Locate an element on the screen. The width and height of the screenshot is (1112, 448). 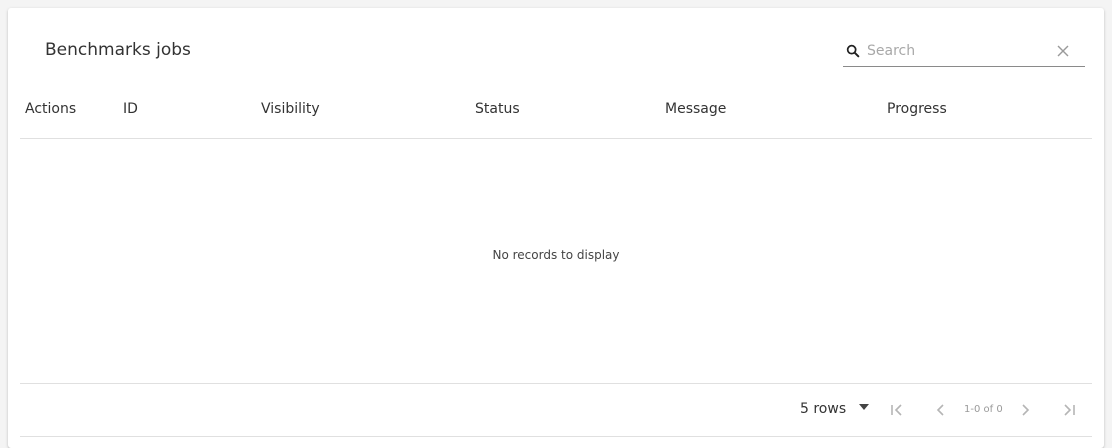
search-field is located at coordinates (964, 52).